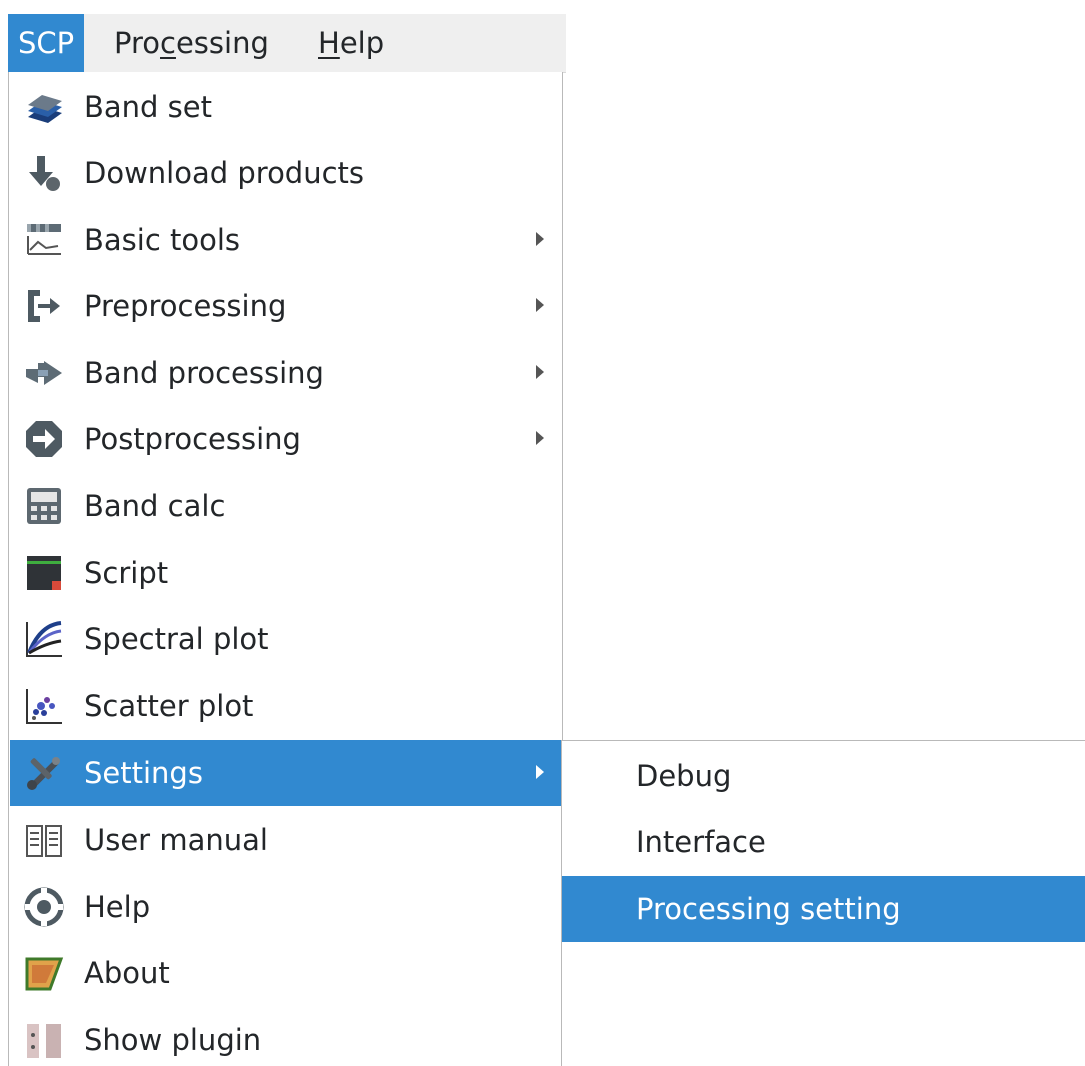  Describe the element at coordinates (44, 373) in the screenshot. I see `band-processing-icon` at that location.